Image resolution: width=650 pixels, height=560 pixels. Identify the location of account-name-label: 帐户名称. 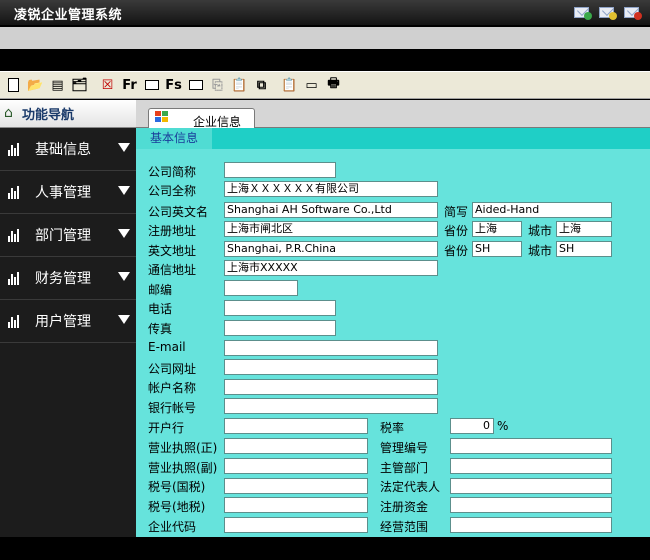
(172, 388).